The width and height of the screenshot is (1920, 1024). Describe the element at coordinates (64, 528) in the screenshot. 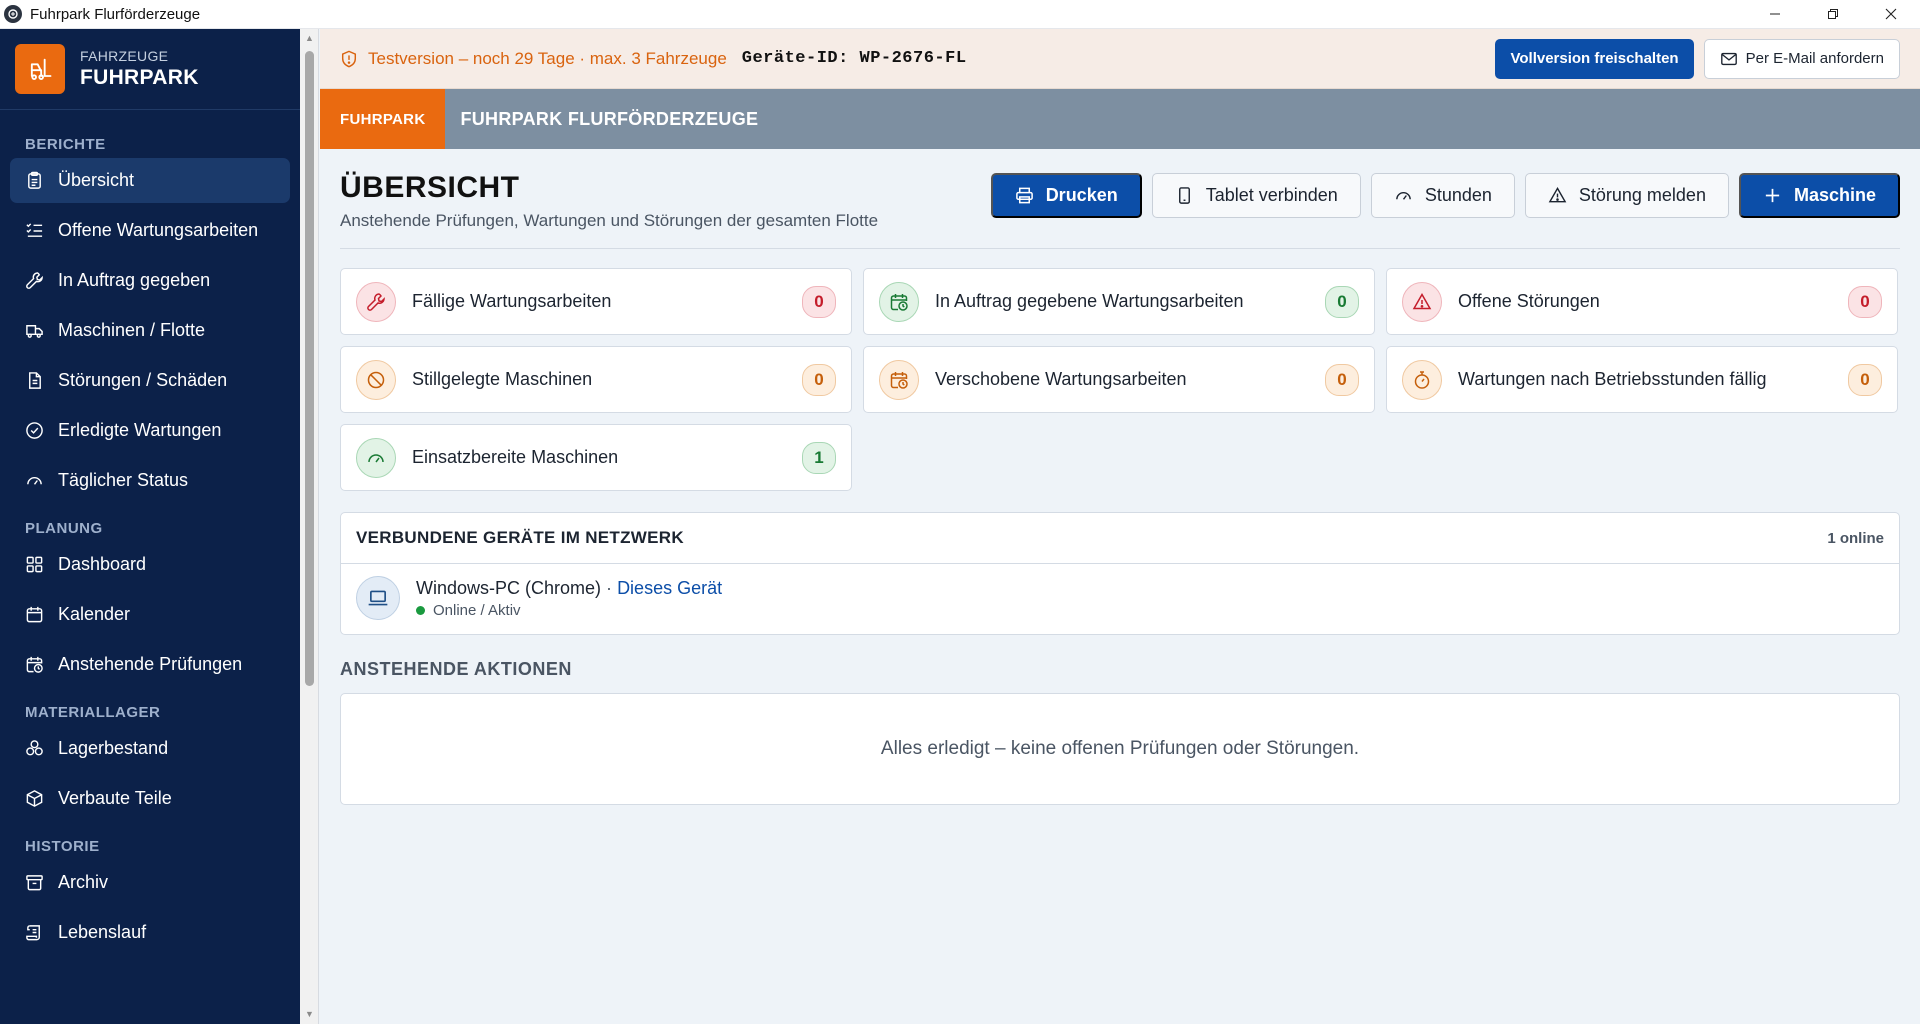

I see `nav-section-planung: PLANUNG` at that location.